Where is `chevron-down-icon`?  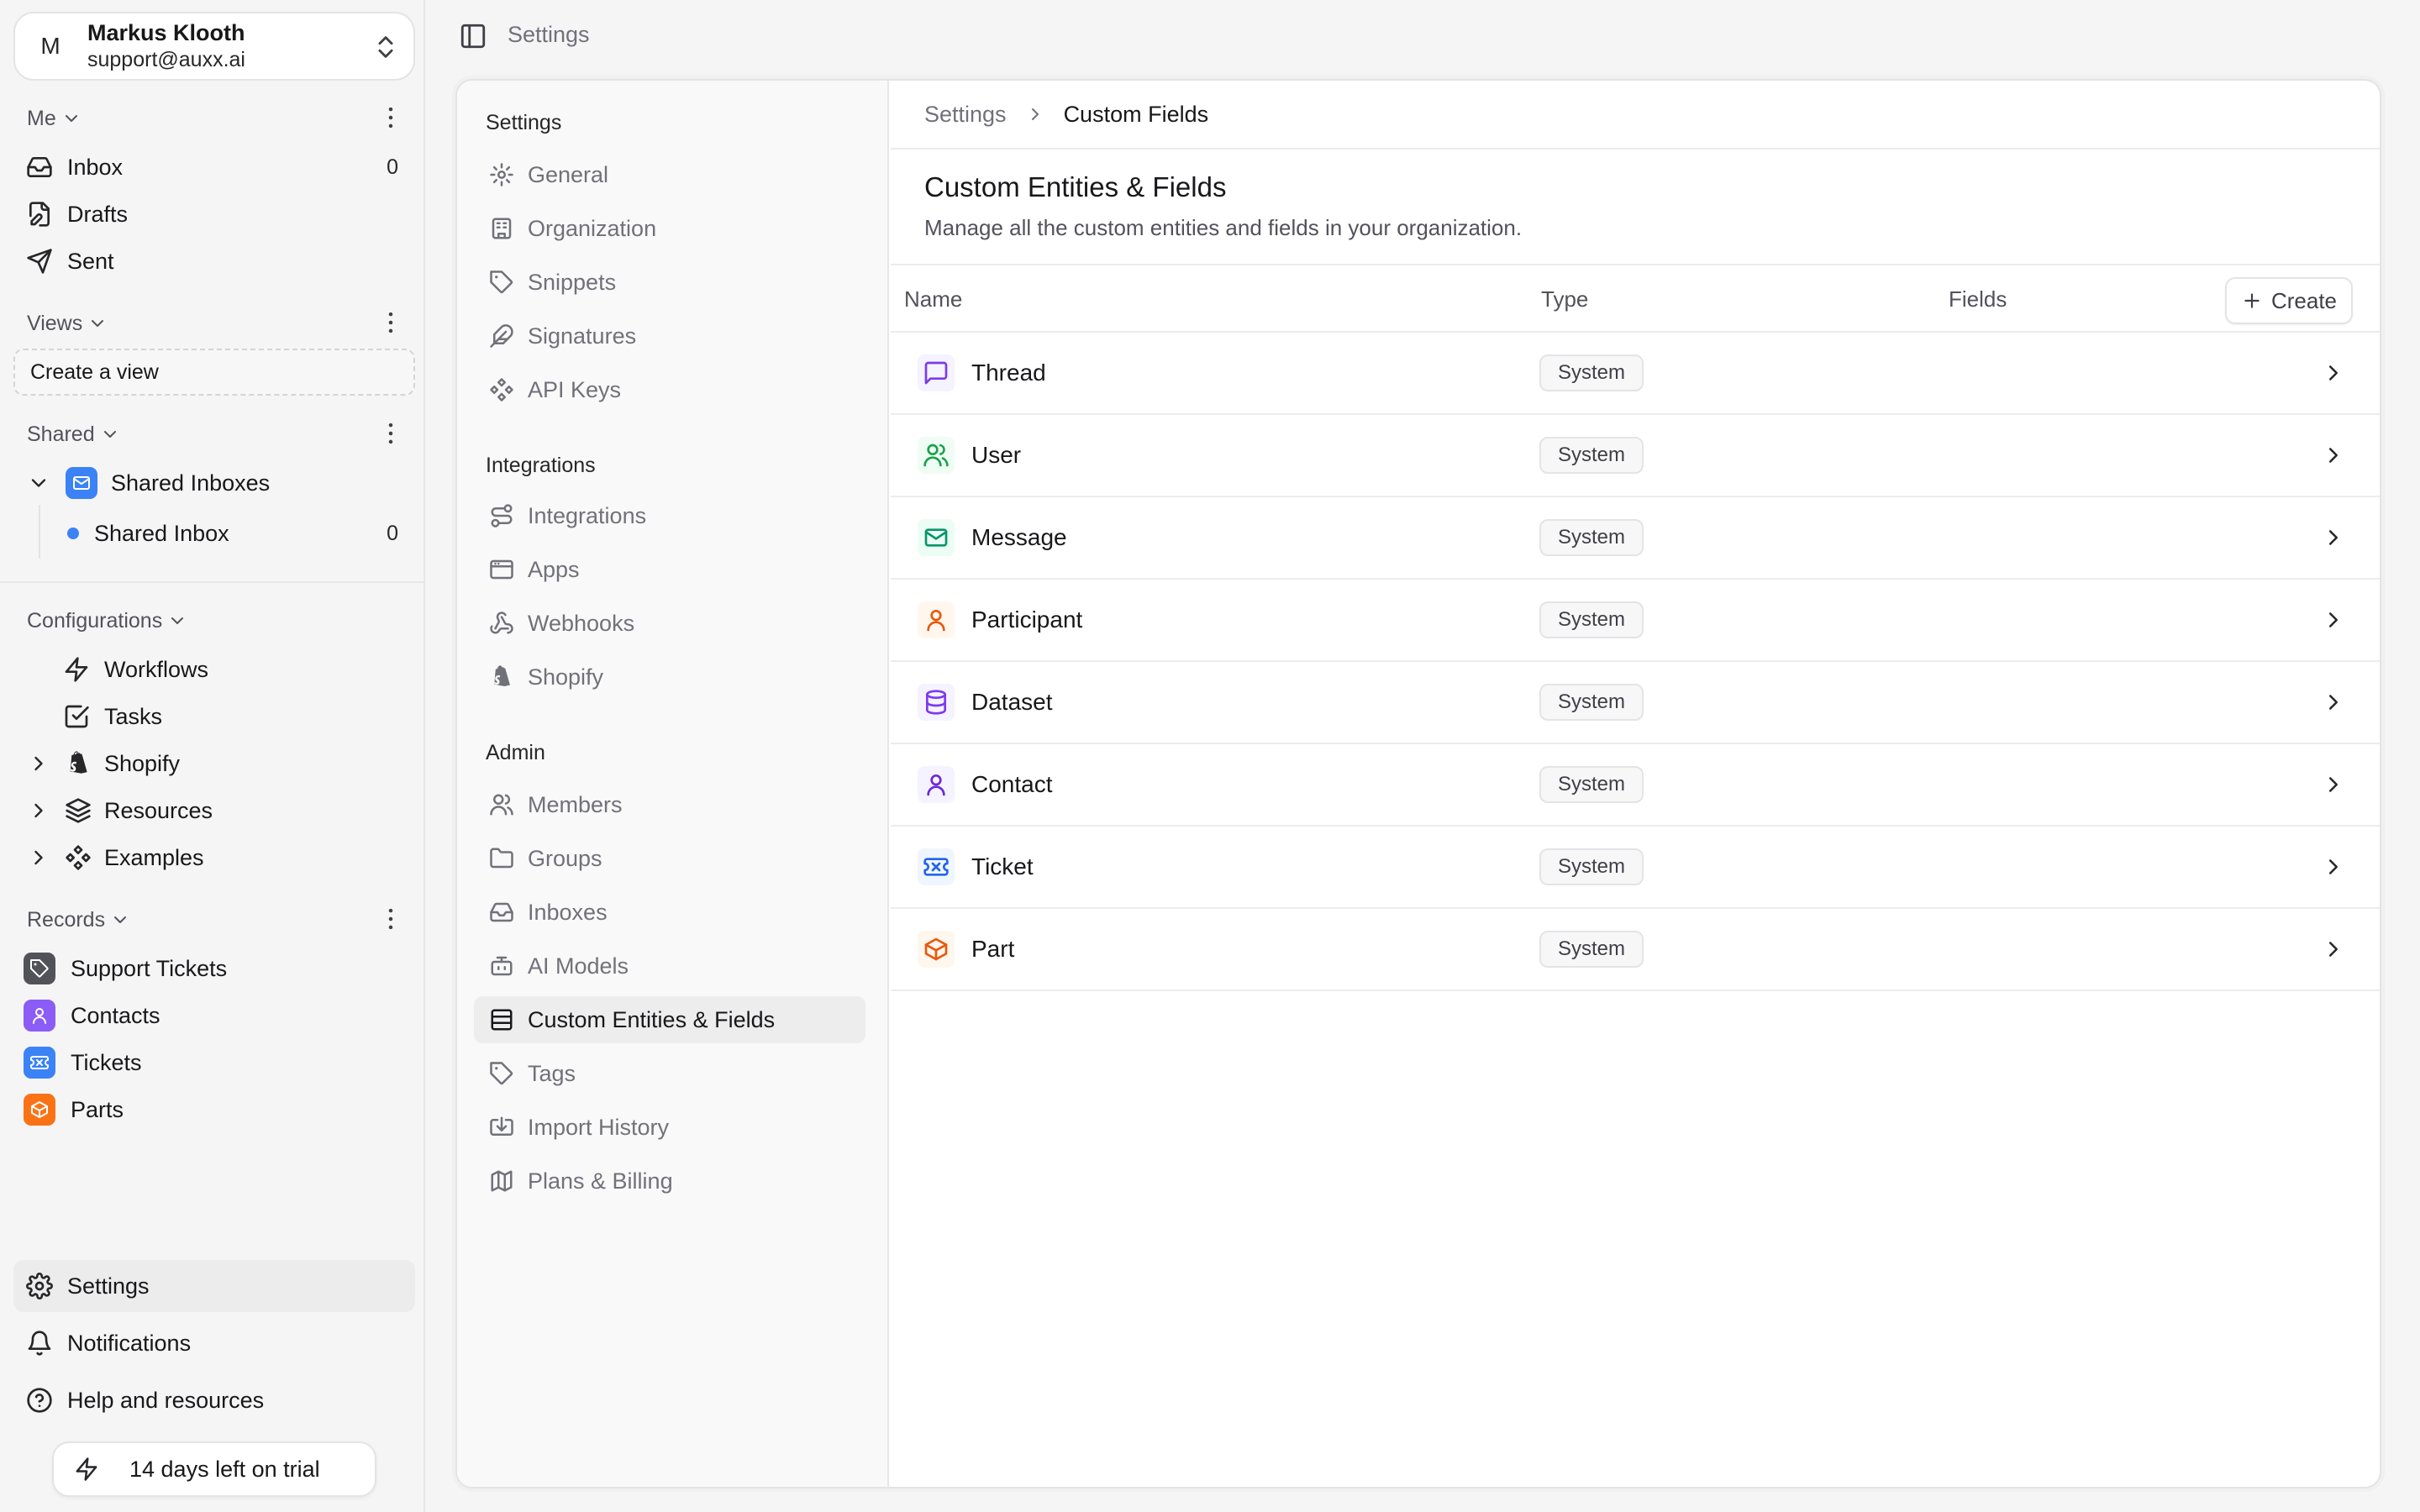
chevron-down-icon is located at coordinates (38, 483).